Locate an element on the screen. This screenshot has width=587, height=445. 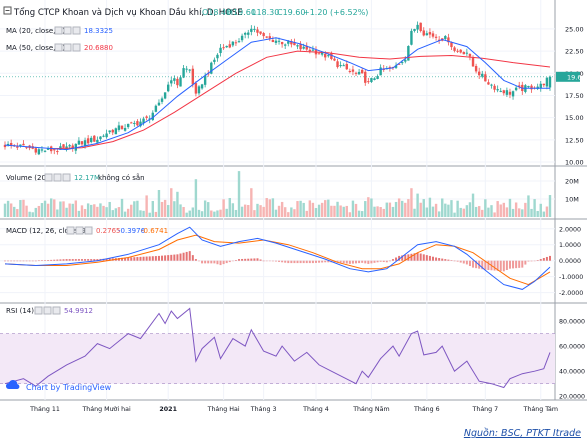
price-tick-label: 17.50 is located at coordinates (574, 96).